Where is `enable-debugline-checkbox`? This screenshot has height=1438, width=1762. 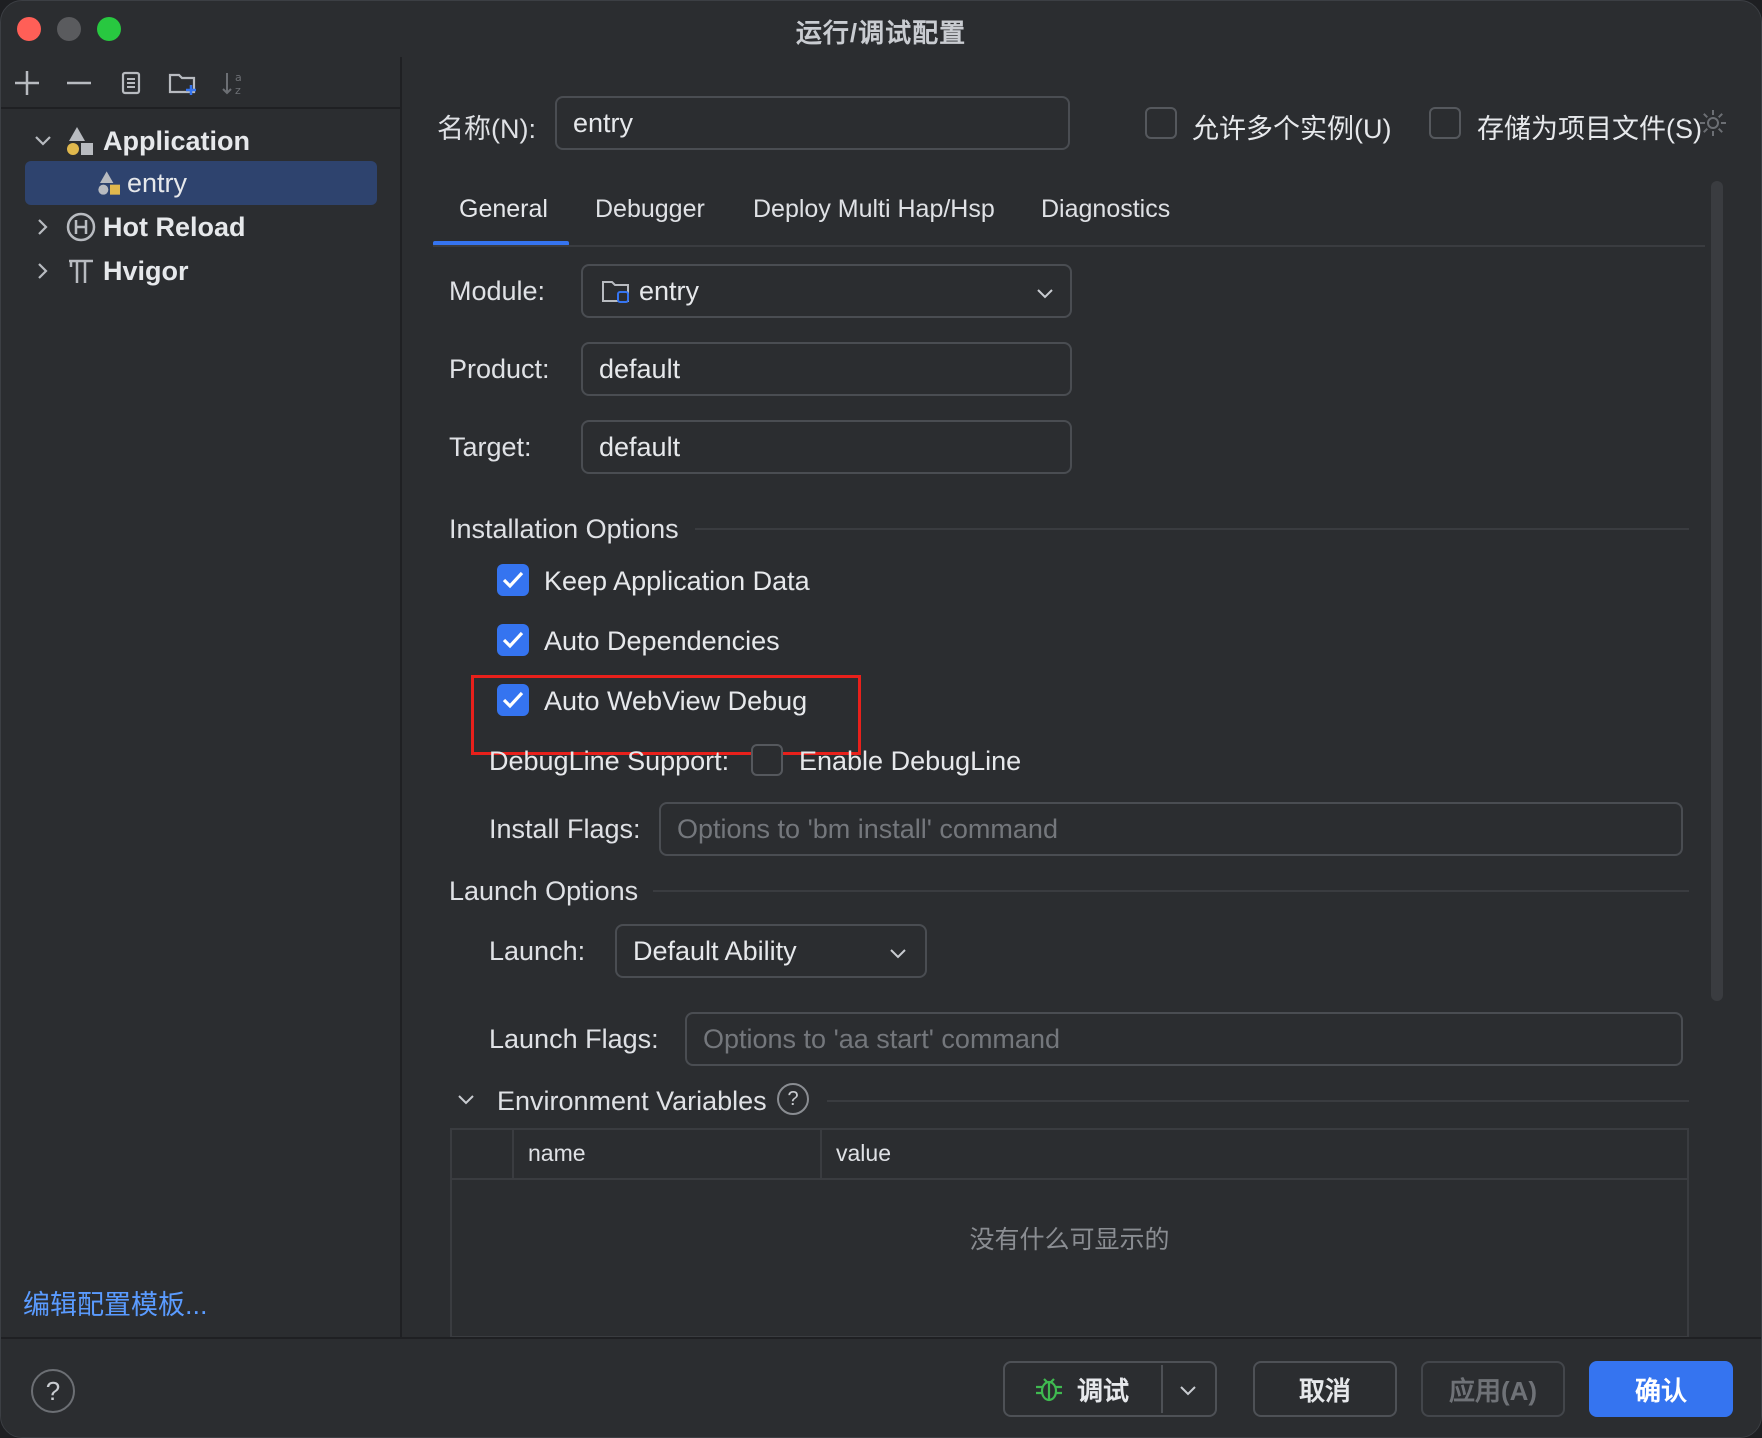
enable-debugline-checkbox is located at coordinates (767, 760).